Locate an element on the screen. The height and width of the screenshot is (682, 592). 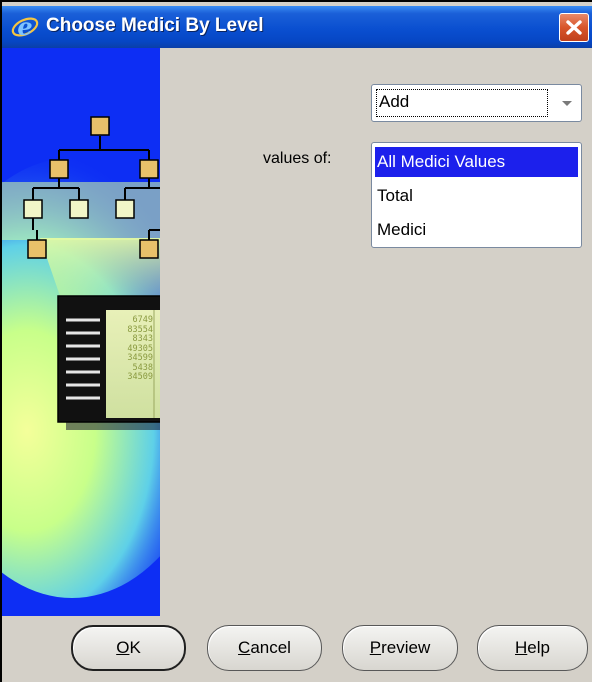
help-button: Help is located at coordinates (532, 648).